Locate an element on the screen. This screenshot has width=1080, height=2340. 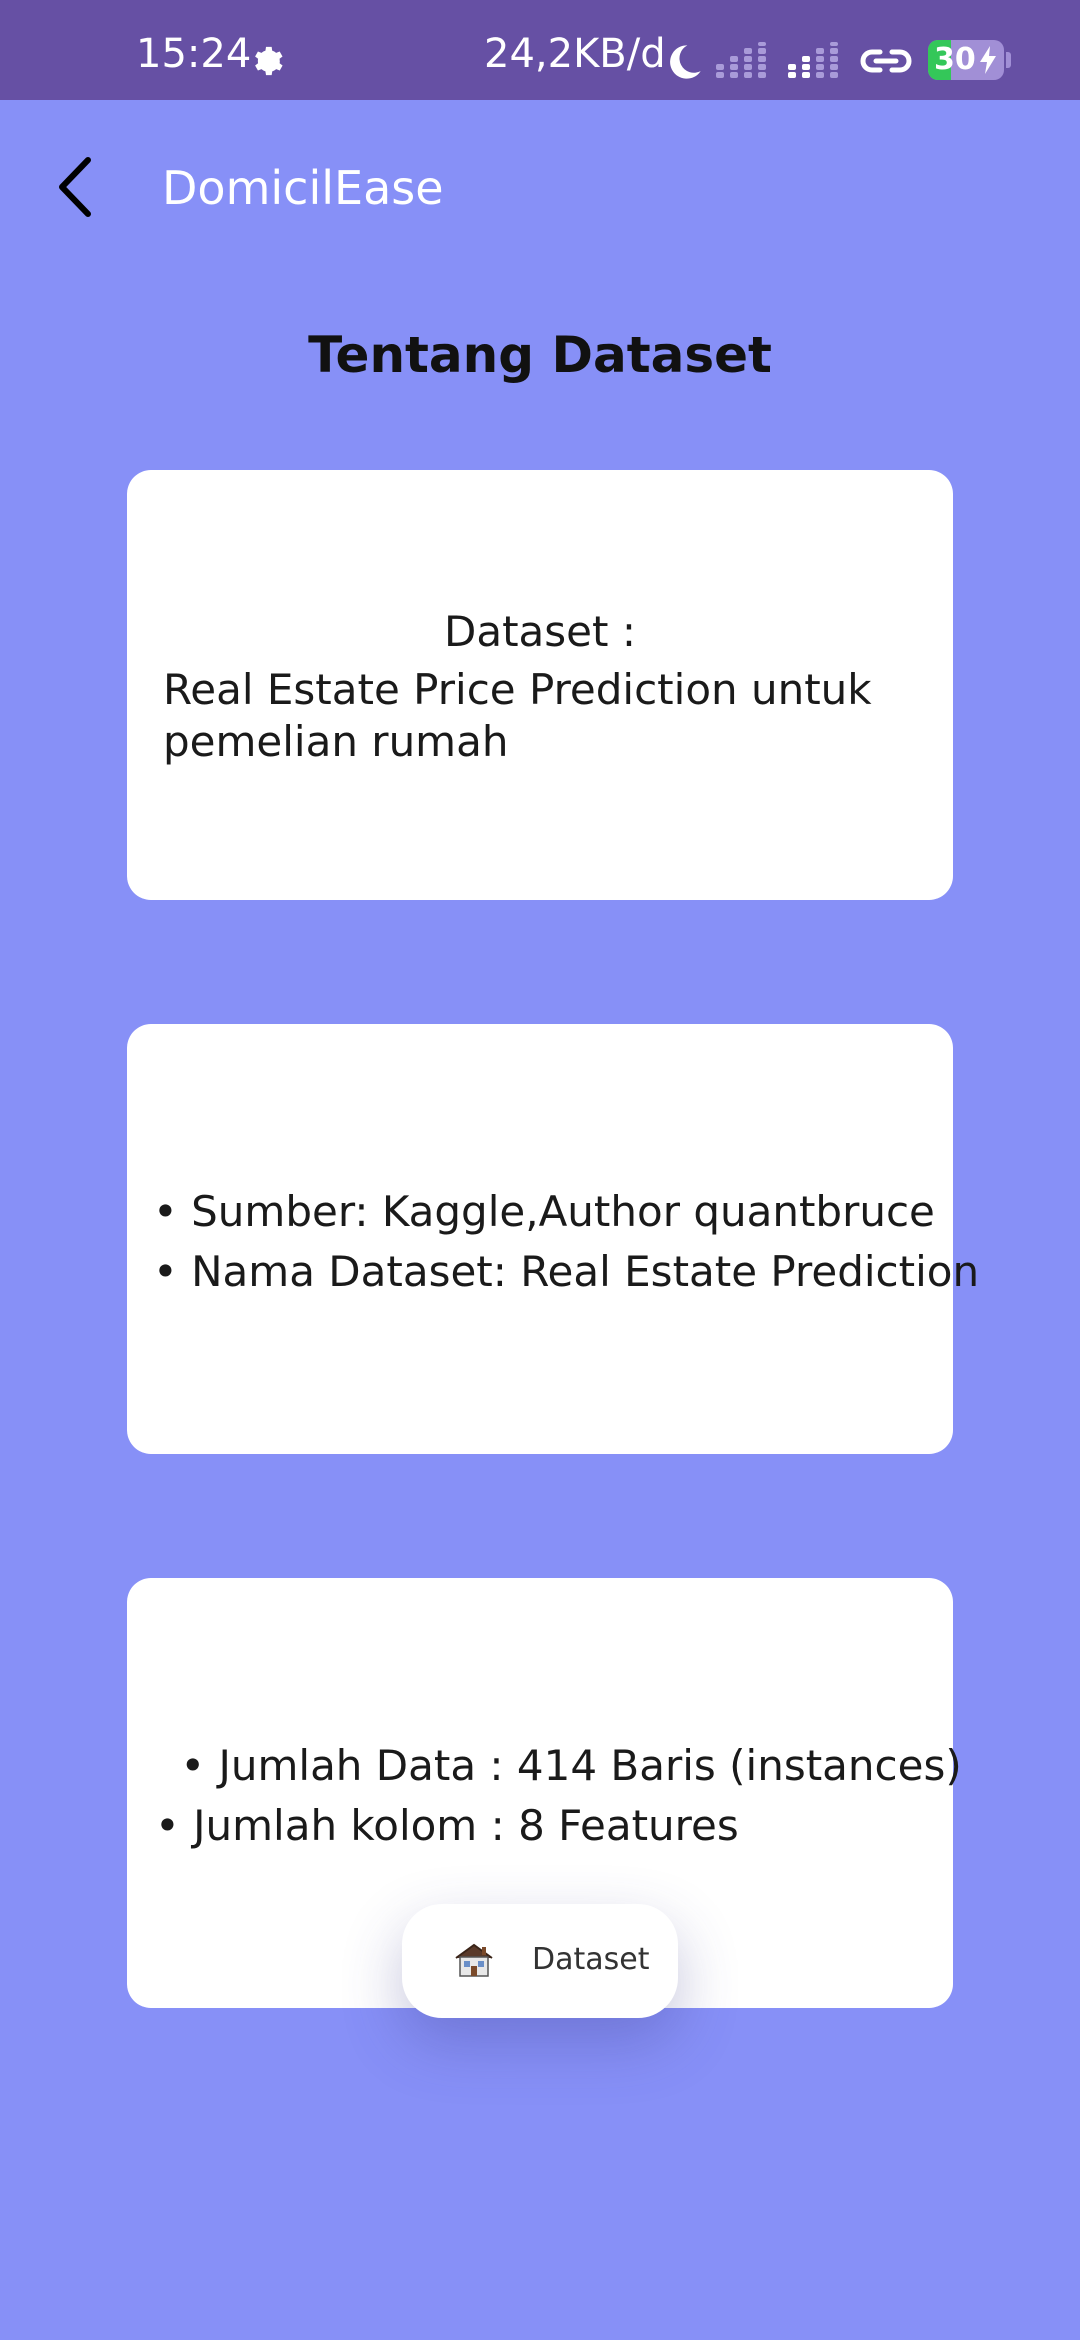
battery-icon: 30 is located at coordinates (966, 60).